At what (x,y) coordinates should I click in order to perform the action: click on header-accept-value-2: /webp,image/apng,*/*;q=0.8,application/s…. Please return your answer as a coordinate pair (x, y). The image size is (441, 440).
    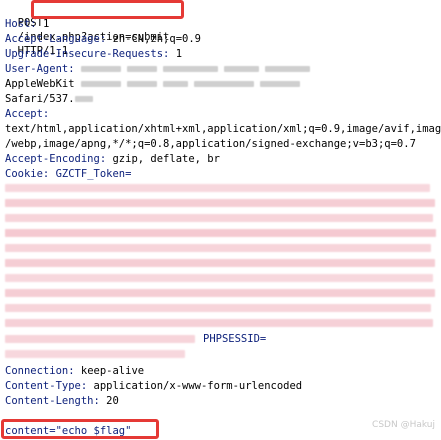
    Looking at the image, I should click on (210, 144).